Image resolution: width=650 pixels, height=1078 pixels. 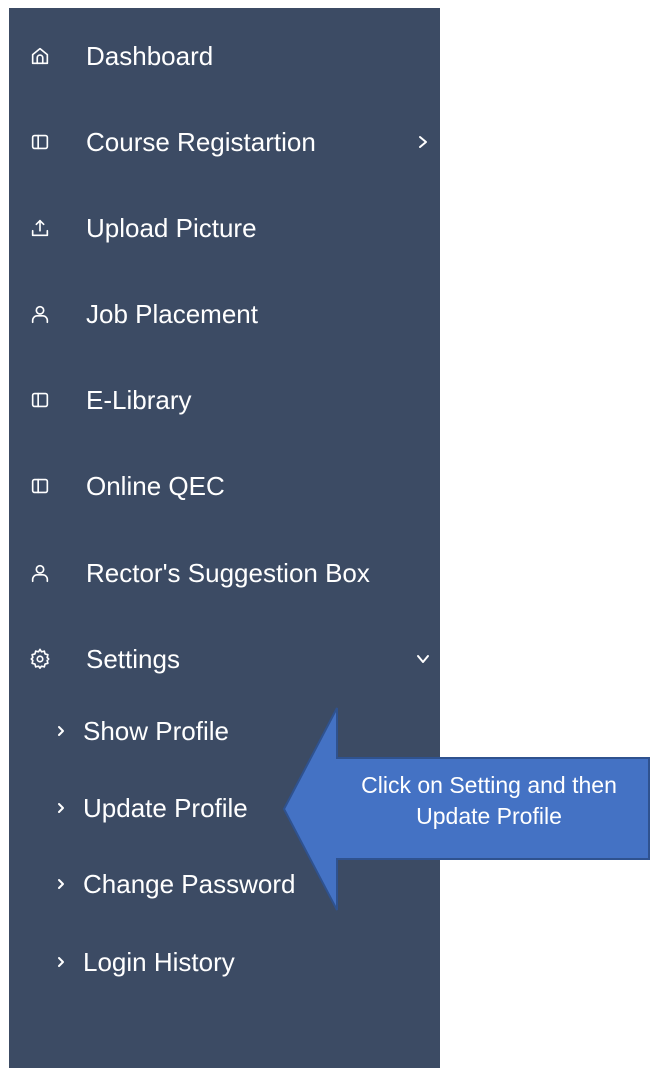 I want to click on callout-line-2: Update Profile, so click(x=489, y=816).